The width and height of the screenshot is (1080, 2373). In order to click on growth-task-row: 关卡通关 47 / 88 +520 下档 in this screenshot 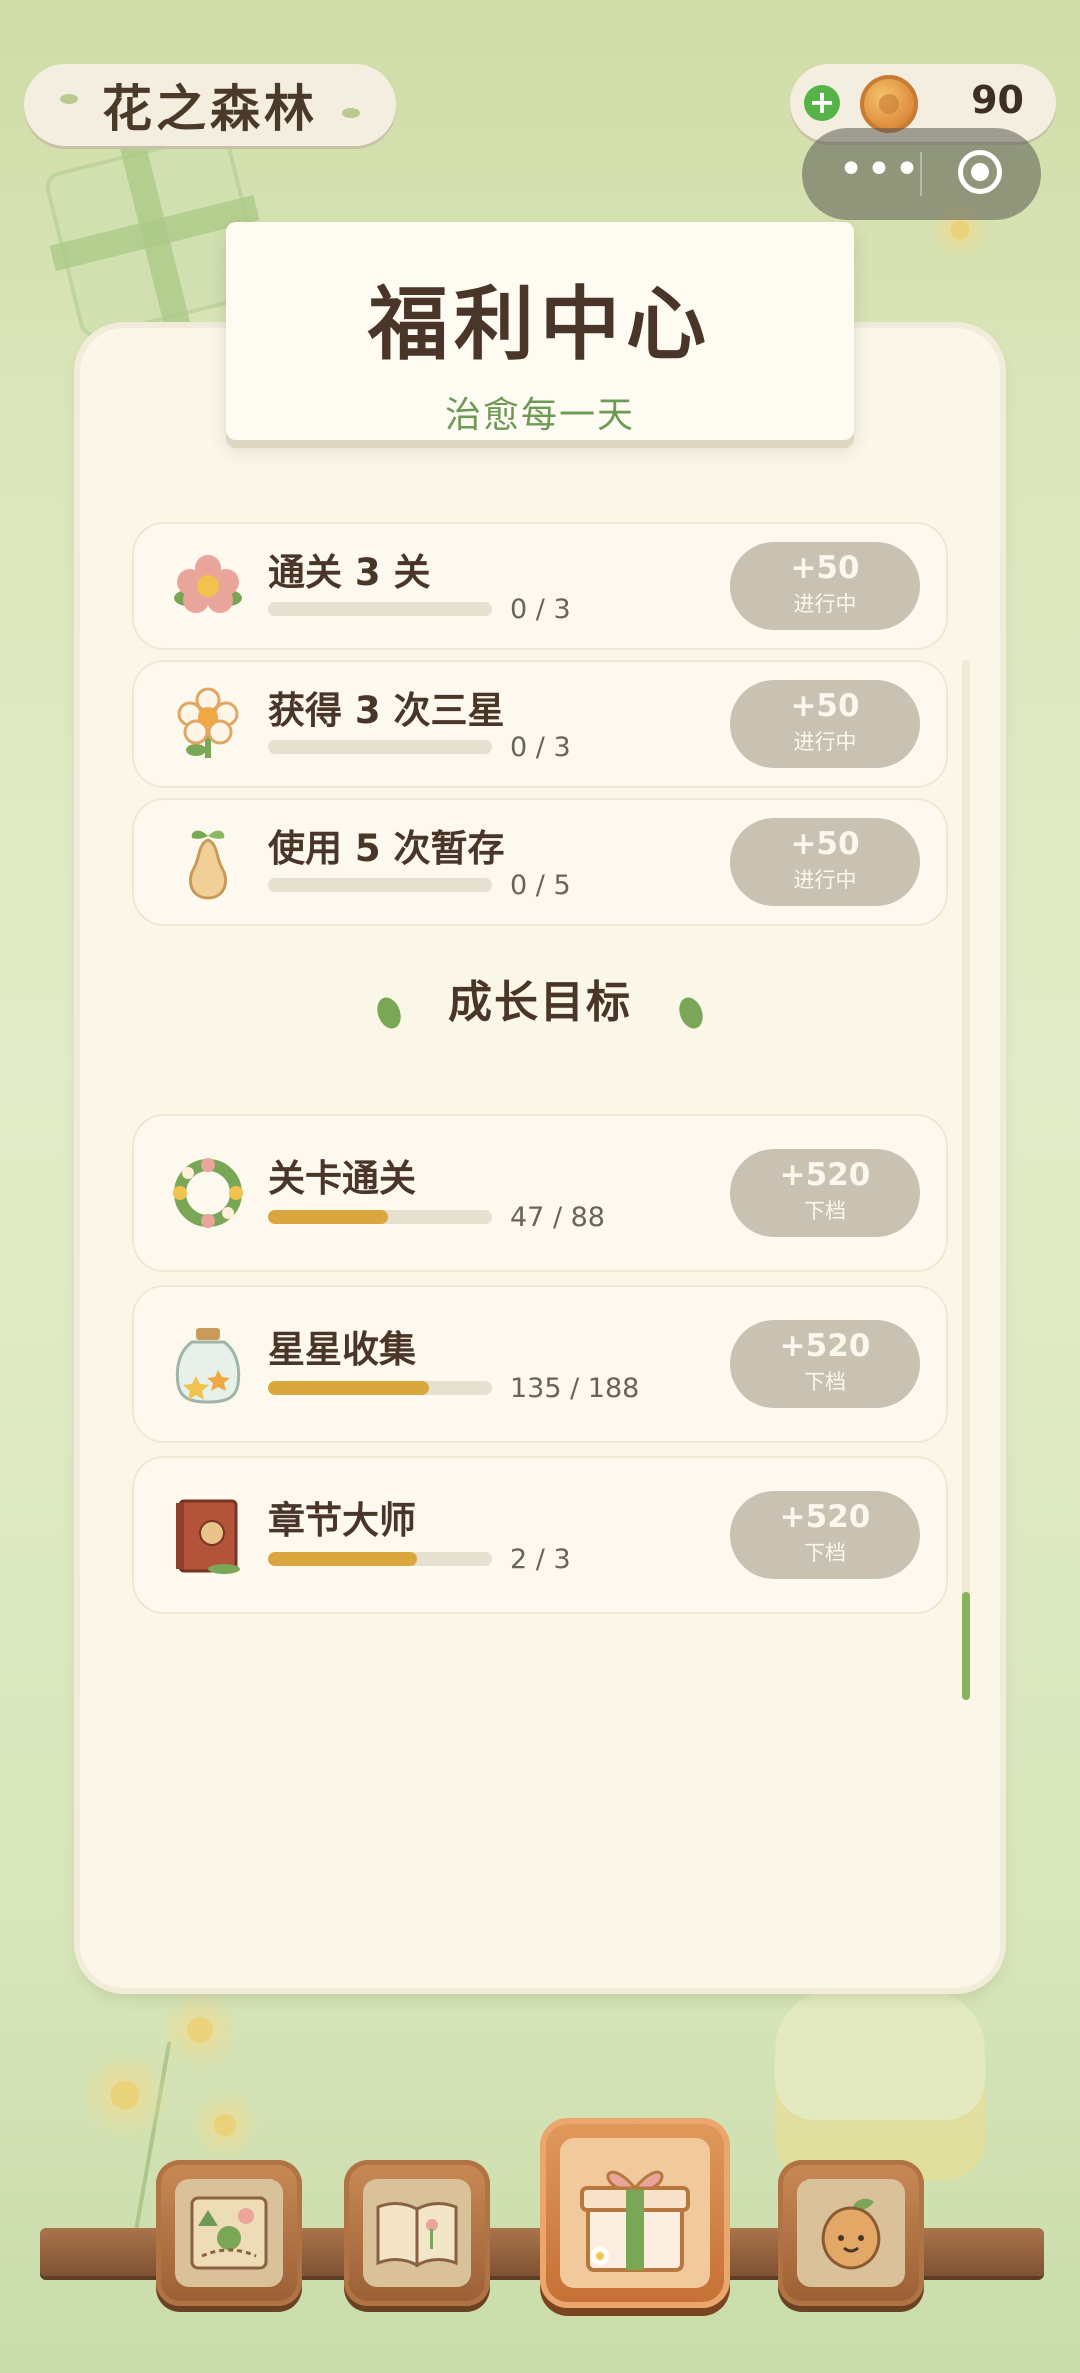, I will do `click(540, 1193)`.